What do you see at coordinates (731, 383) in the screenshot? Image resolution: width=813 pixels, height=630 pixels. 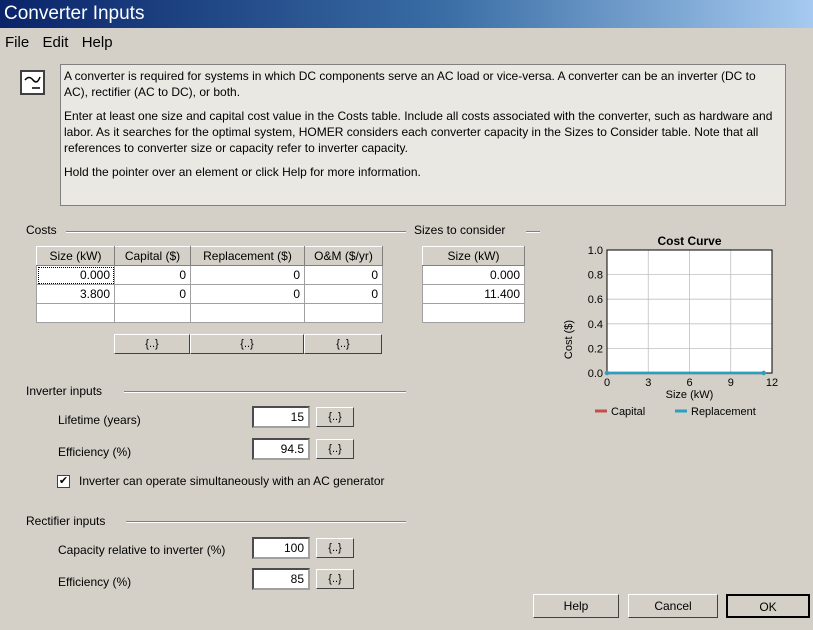 I see `x-tick-label: 9` at bounding box center [731, 383].